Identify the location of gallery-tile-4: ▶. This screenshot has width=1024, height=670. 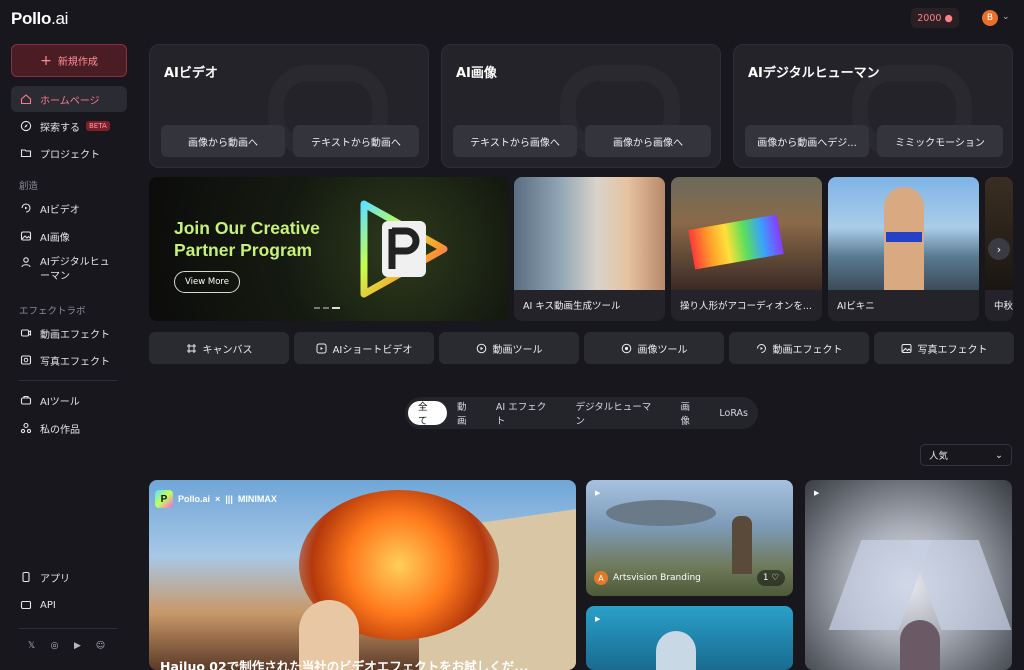
(908, 575).